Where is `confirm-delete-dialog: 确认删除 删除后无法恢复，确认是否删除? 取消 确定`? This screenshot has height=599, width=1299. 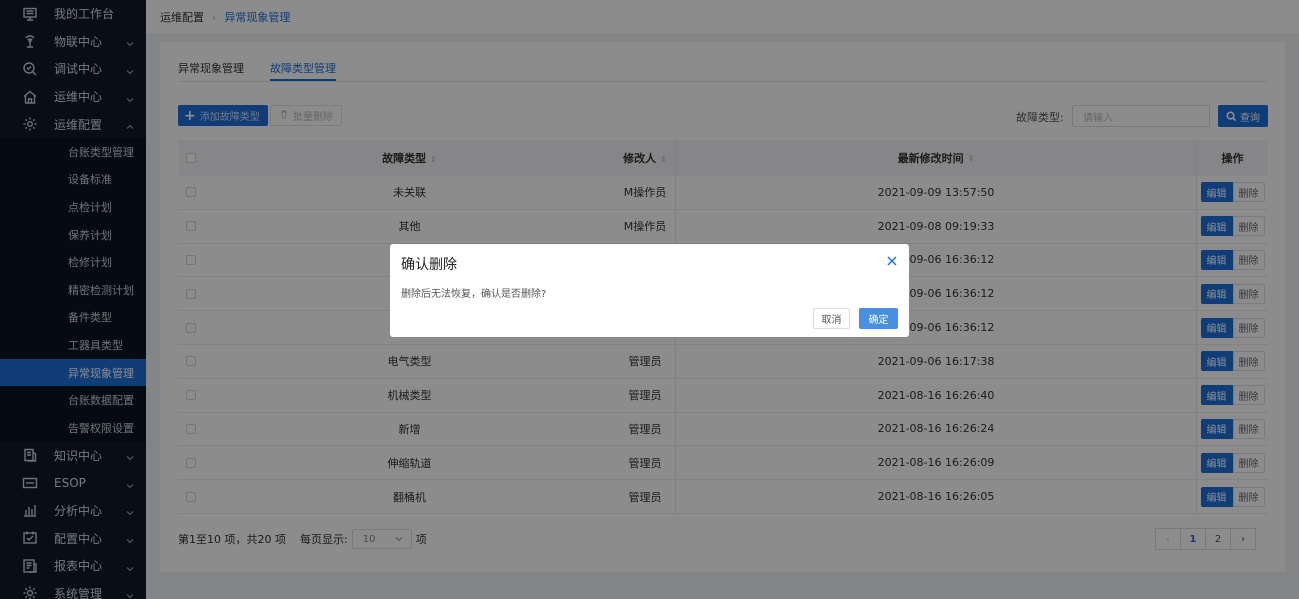
confirm-delete-dialog: 确认删除 删除后无法恢复，确认是否删除? 取消 确定 is located at coordinates (649, 290).